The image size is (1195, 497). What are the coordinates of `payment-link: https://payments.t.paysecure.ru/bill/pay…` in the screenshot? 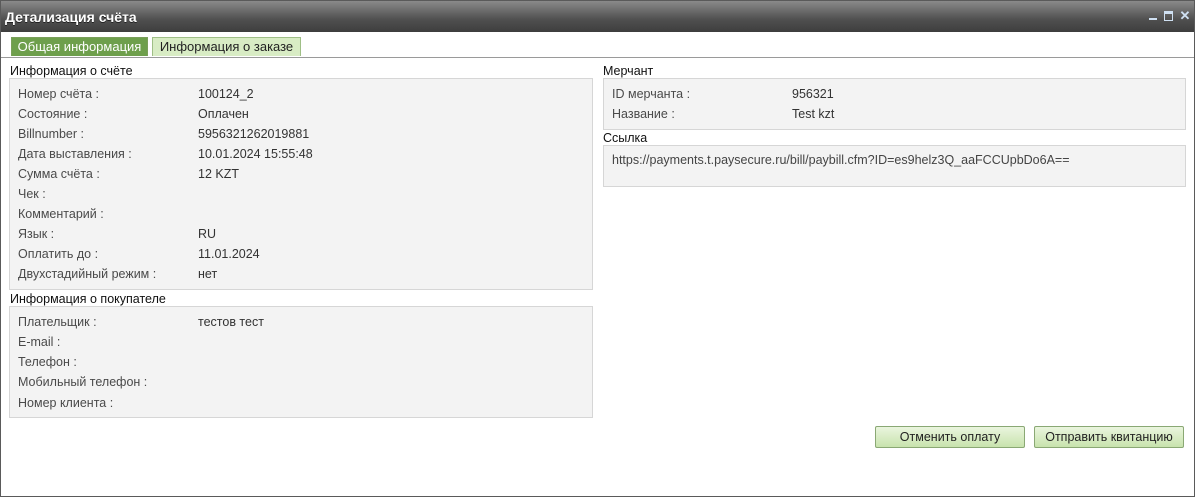 It's located at (841, 160).